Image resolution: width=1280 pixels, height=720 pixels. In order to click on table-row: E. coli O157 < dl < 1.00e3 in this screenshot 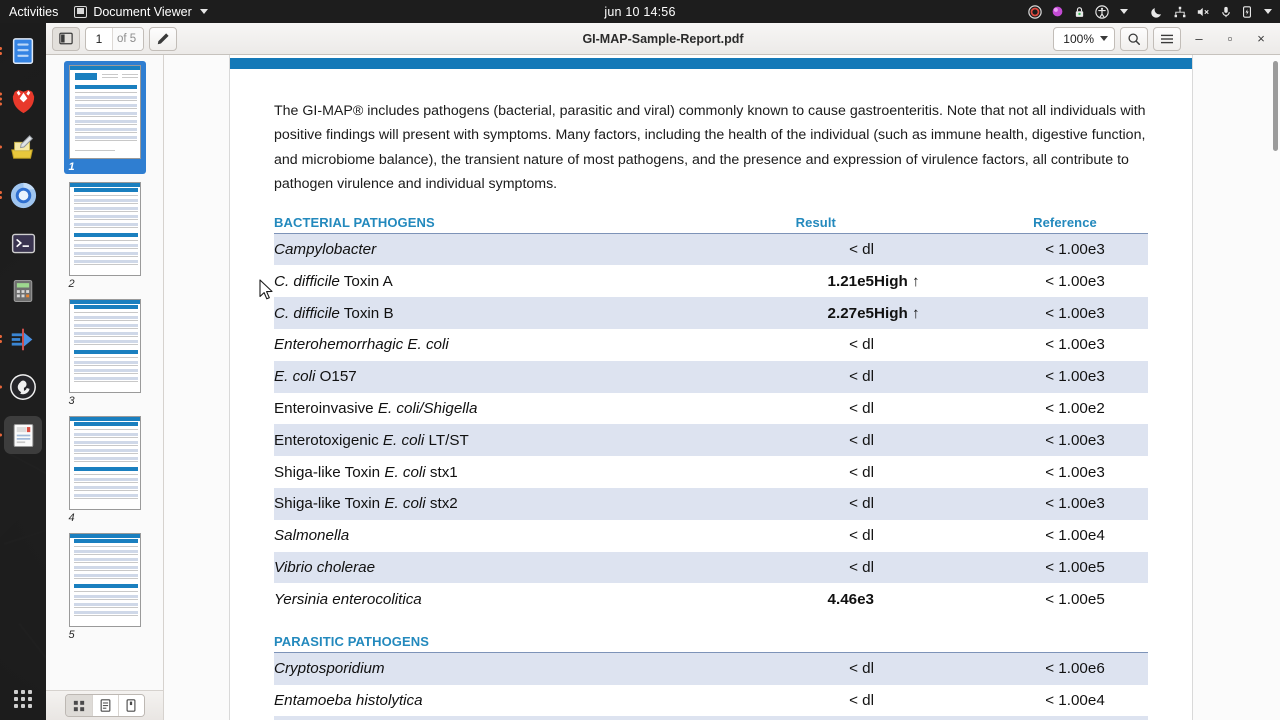, I will do `click(711, 376)`.